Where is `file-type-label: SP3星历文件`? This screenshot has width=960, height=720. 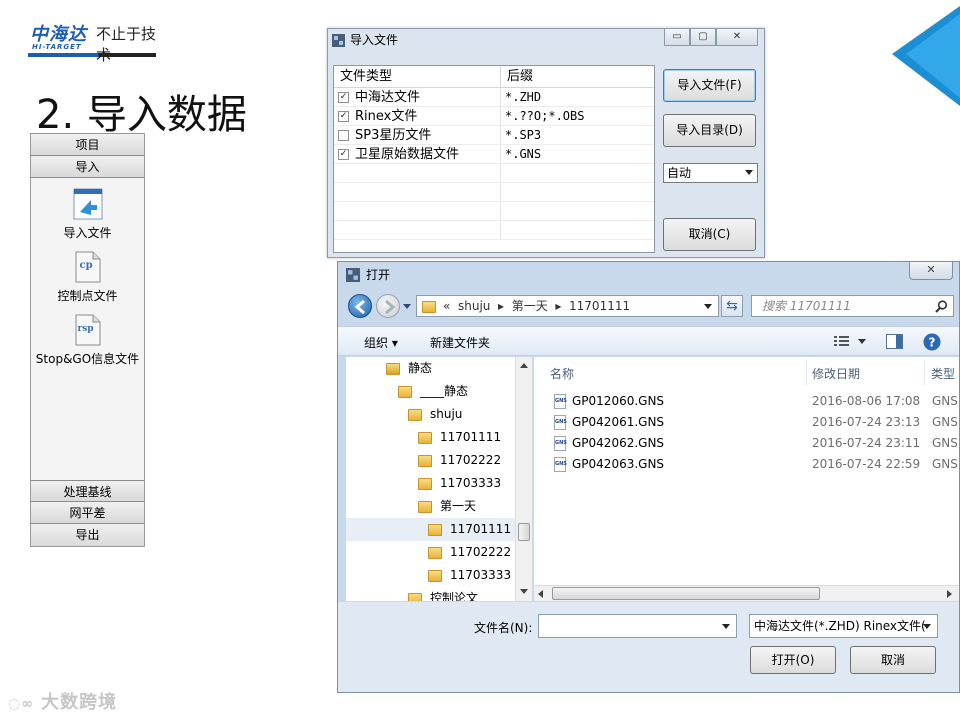
file-type-label: SP3星历文件 is located at coordinates (393, 135).